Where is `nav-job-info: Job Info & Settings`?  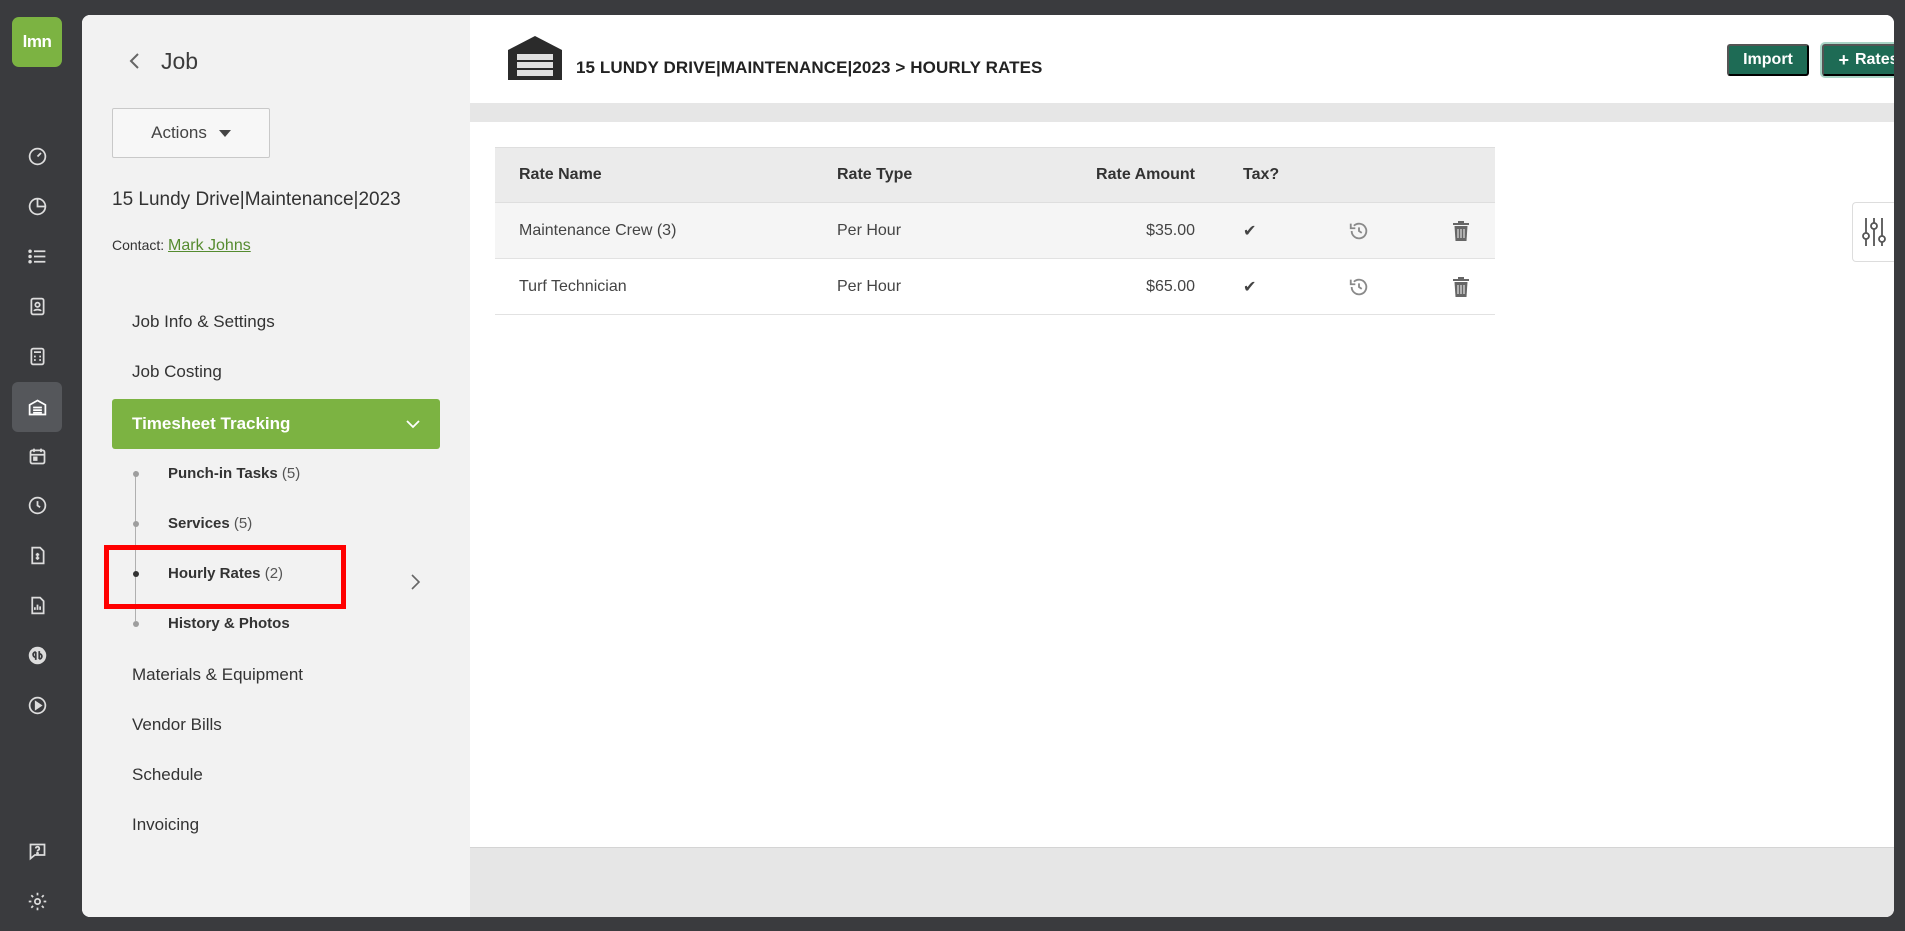
nav-job-info: Job Info & Settings is located at coordinates (203, 322).